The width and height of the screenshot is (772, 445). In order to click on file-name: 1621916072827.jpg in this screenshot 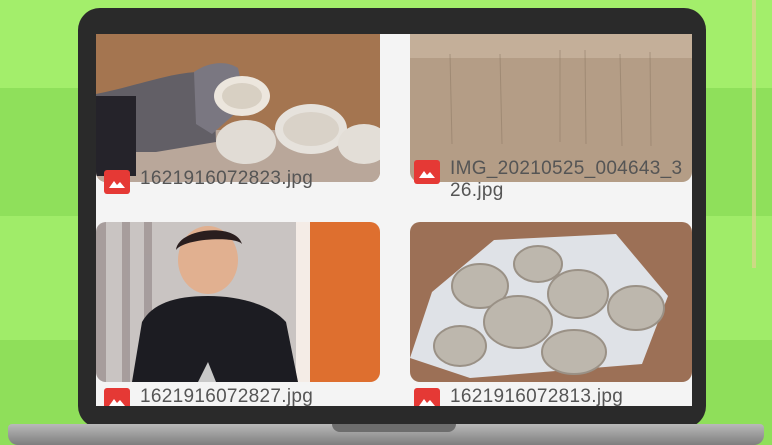, I will do `click(227, 396)`.